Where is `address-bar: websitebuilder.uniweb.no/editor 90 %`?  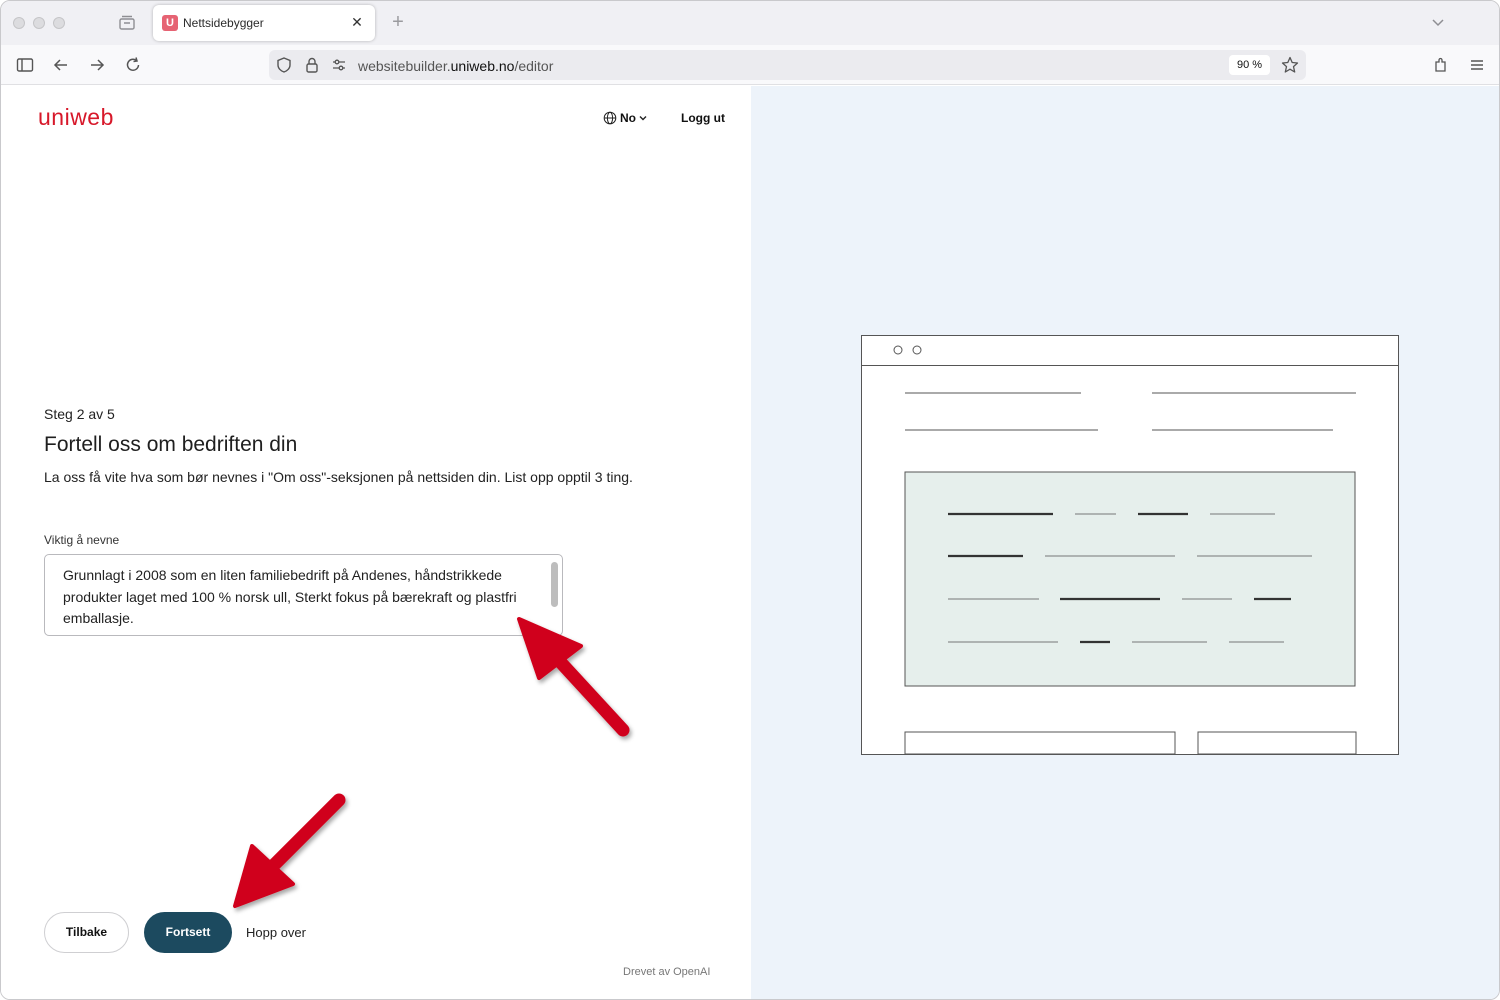 address-bar: websitebuilder.uniweb.no/editor 90 % is located at coordinates (787, 65).